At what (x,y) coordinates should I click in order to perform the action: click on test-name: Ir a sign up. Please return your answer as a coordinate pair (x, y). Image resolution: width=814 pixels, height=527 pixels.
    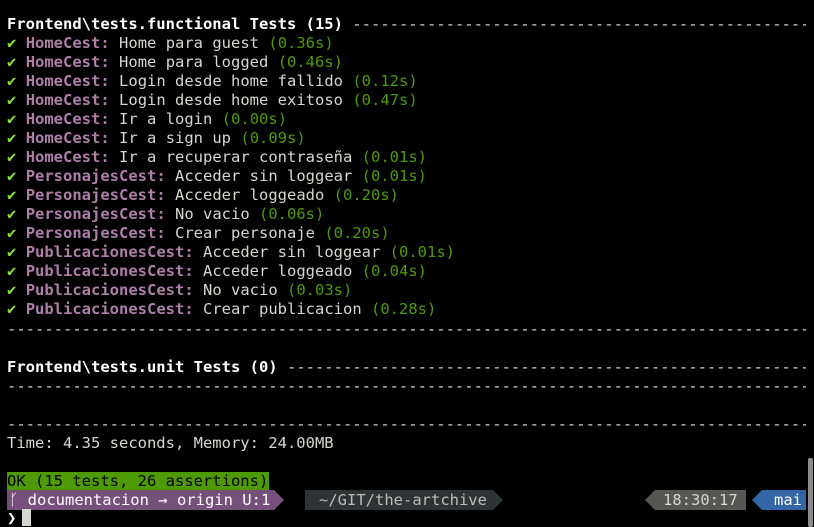
    Looking at the image, I should click on (175, 138).